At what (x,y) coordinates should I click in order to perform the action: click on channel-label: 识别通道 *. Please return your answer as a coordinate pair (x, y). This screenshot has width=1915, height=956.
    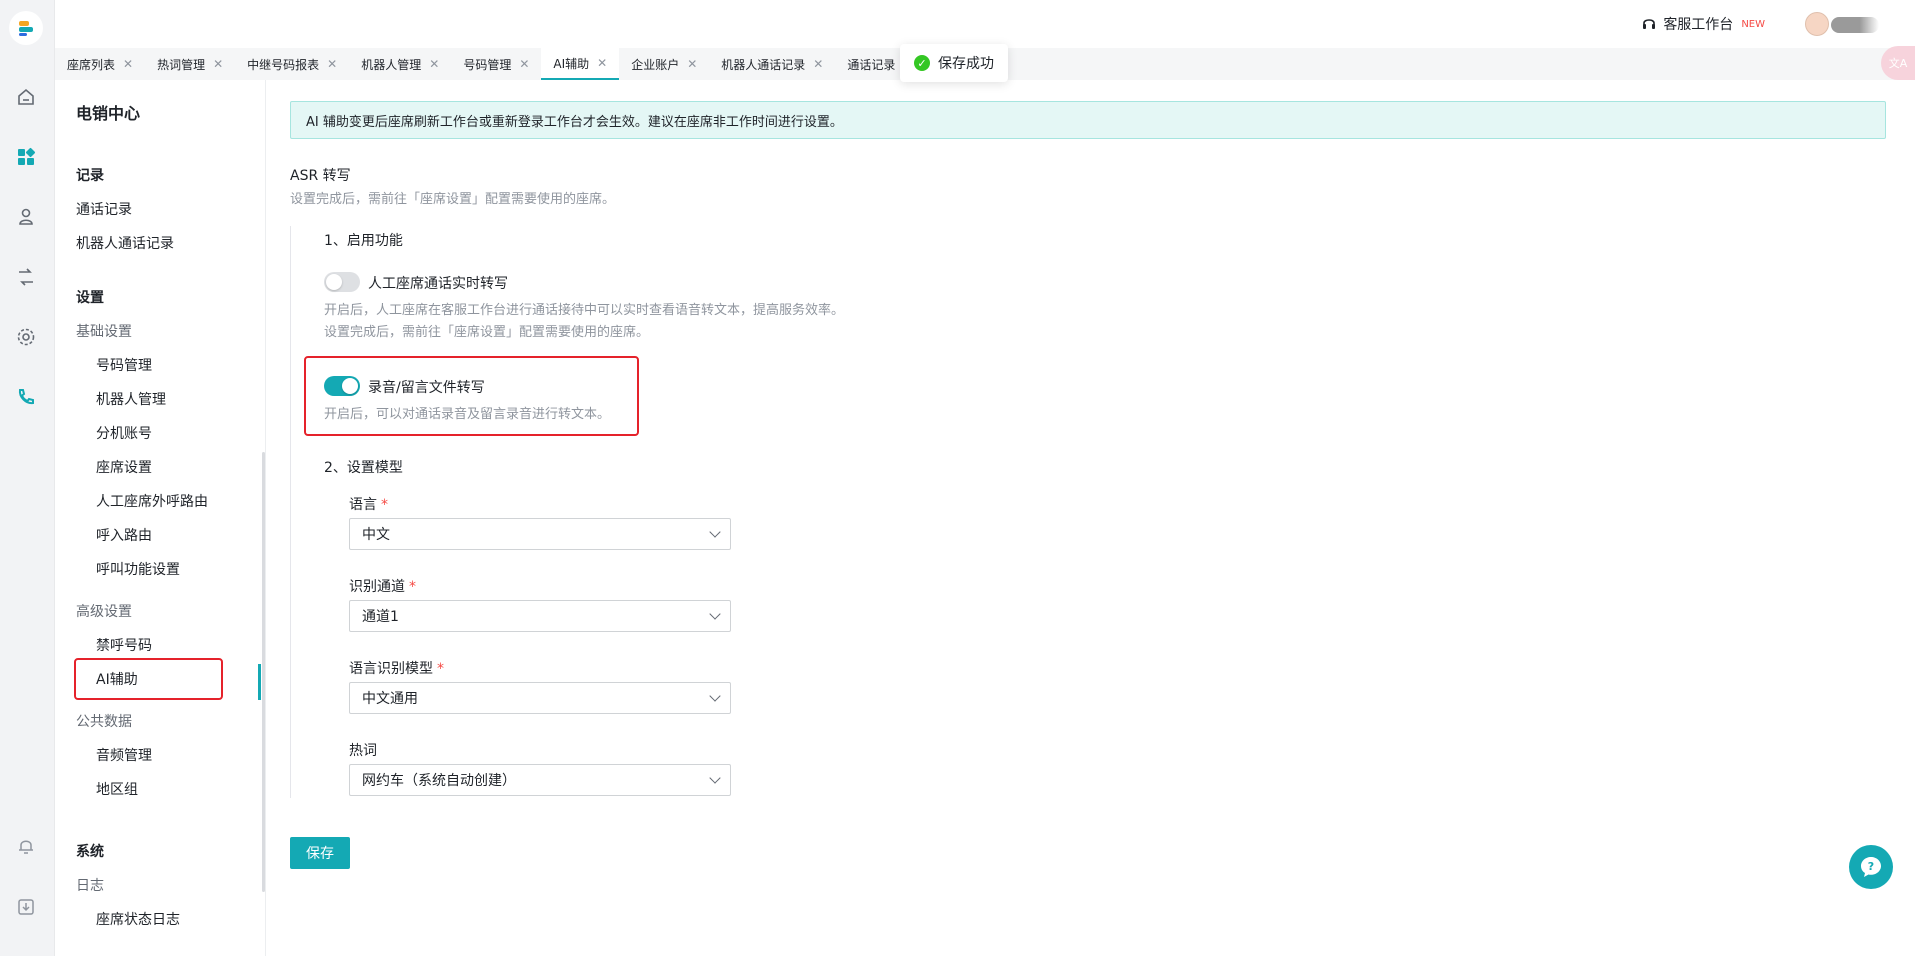
    Looking at the image, I should click on (382, 587).